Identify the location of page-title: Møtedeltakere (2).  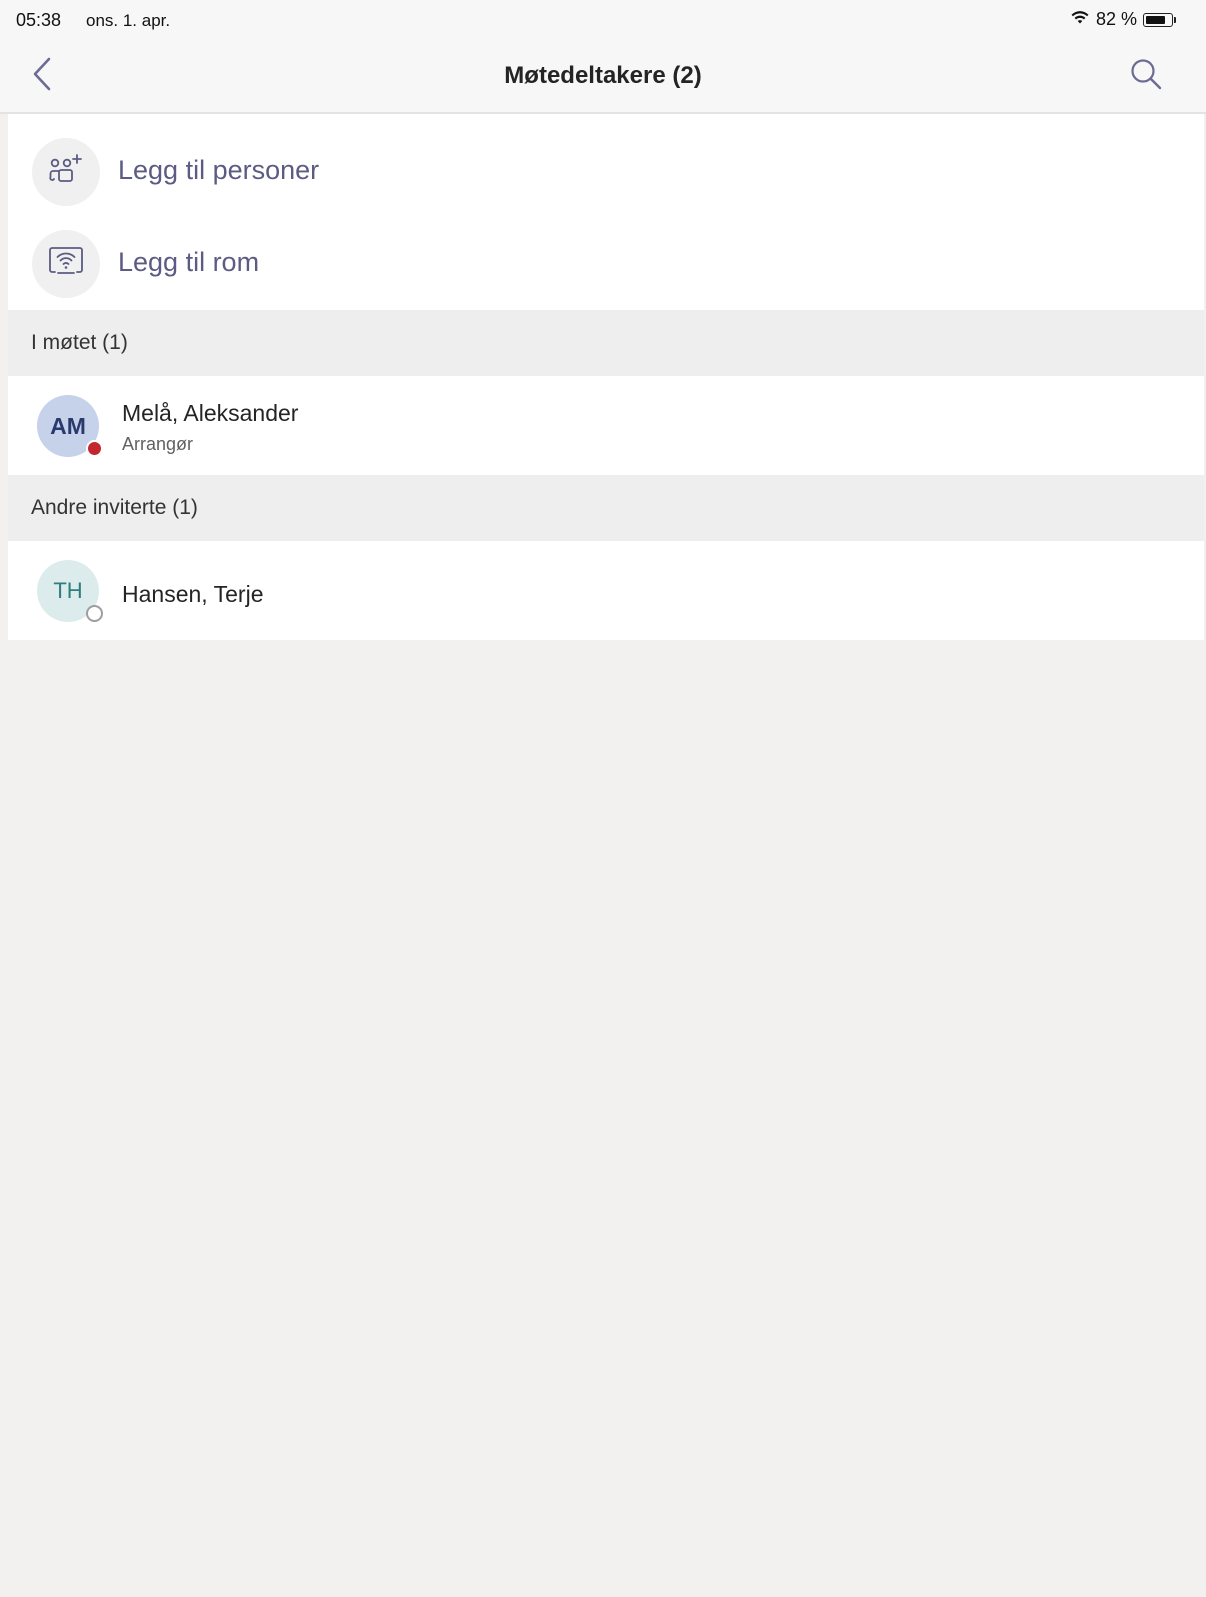
(603, 75).